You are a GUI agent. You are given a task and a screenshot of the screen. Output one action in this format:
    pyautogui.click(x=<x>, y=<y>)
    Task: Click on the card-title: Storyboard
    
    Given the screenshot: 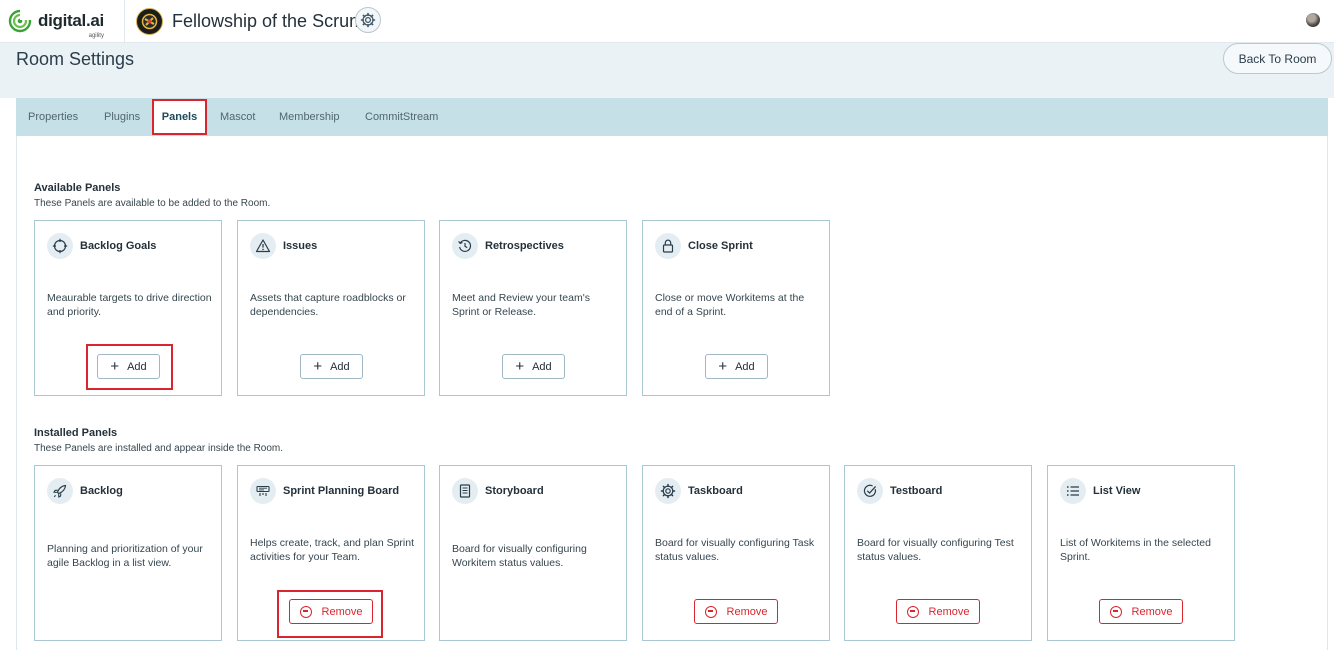 What is the action you would take?
    pyautogui.click(x=514, y=491)
    